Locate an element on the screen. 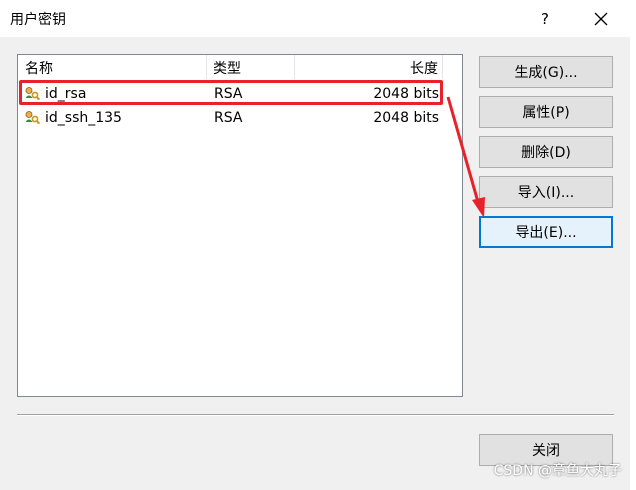 This screenshot has height=490, width=636. title-bar: 用户密钥 ? is located at coordinates (318, 18).